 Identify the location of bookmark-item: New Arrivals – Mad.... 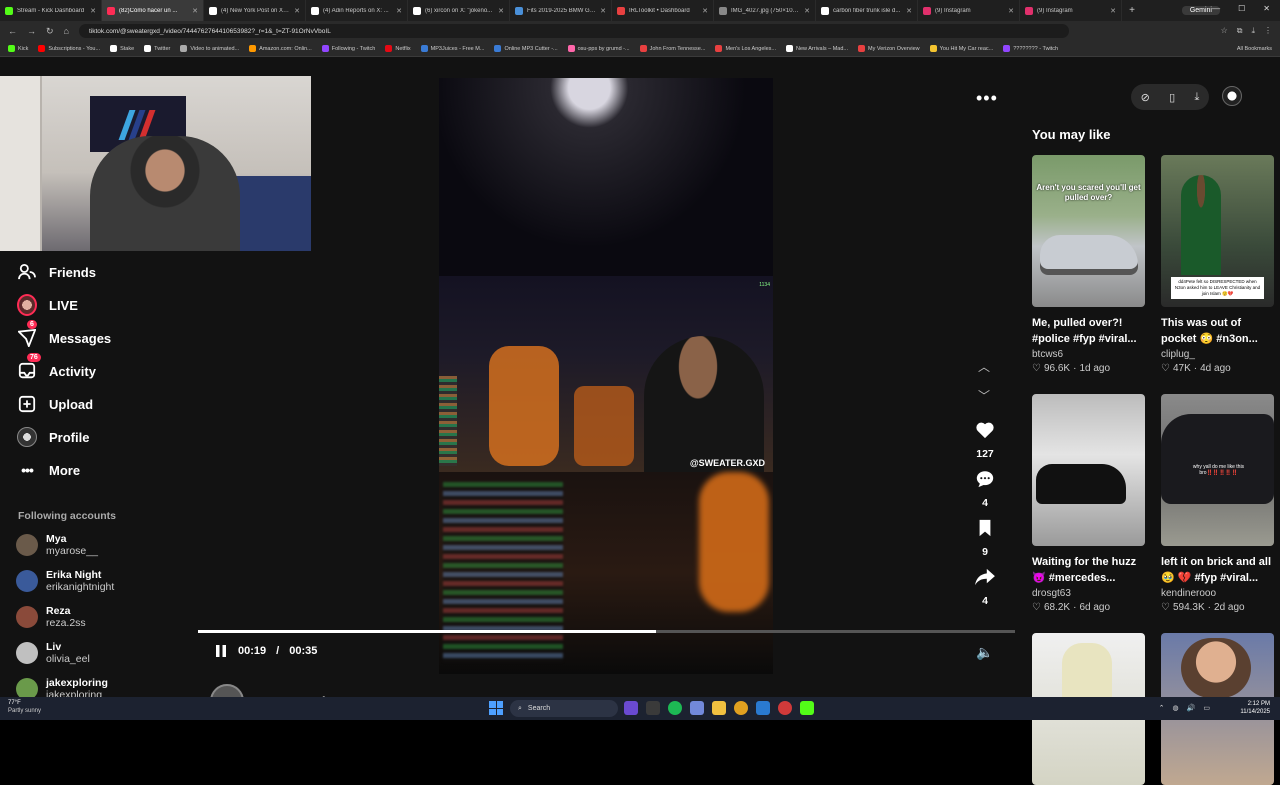
(817, 48).